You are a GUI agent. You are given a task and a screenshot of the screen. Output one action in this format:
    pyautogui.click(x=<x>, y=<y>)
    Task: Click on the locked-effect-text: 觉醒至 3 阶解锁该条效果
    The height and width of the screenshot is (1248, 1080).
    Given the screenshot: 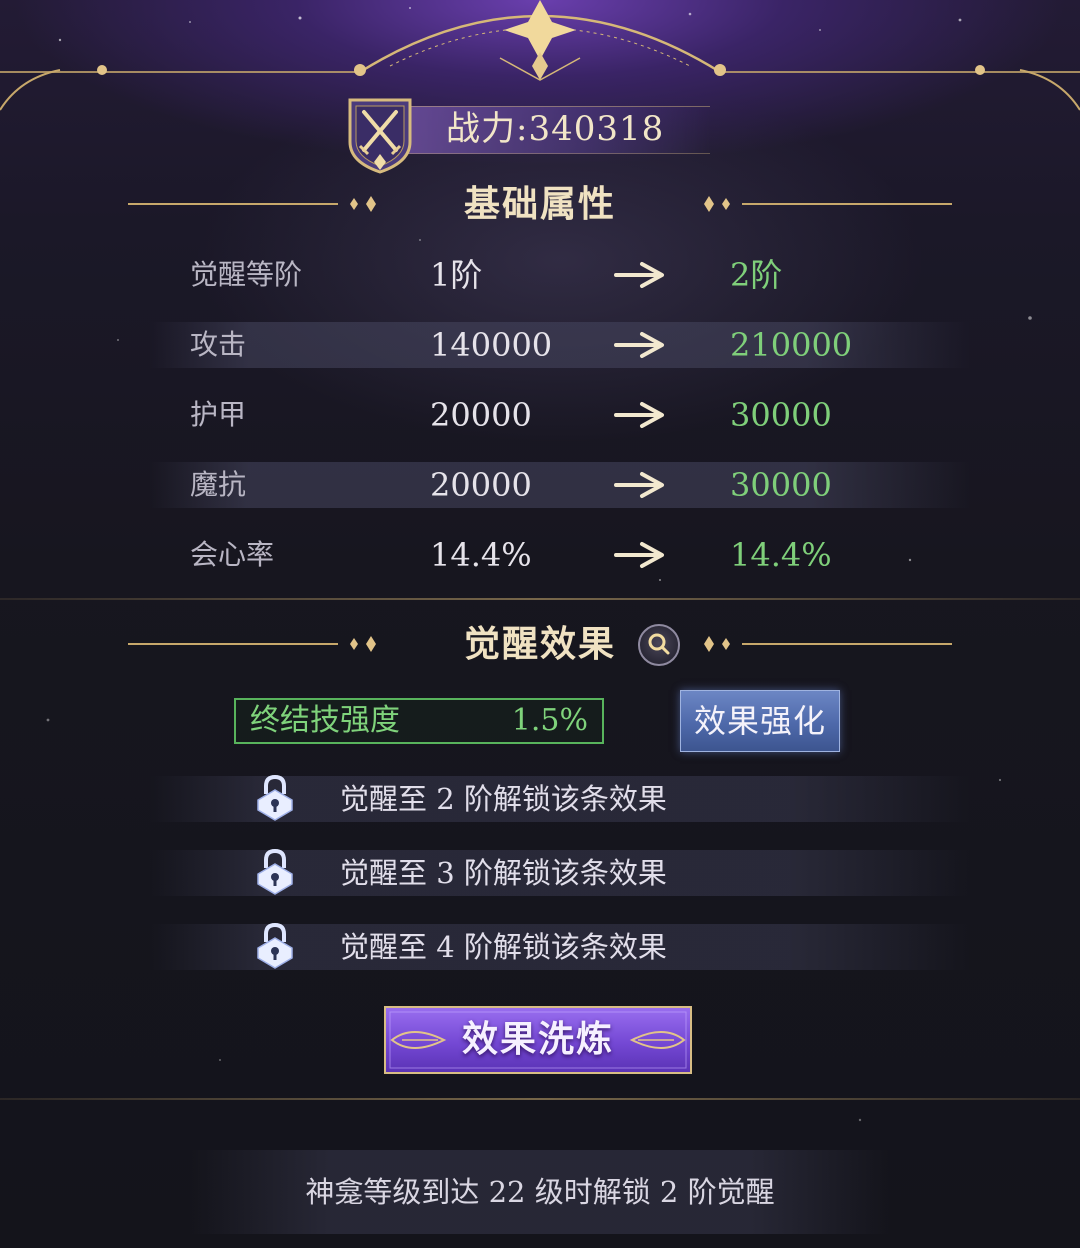 What is the action you would take?
    pyautogui.click(x=503, y=873)
    